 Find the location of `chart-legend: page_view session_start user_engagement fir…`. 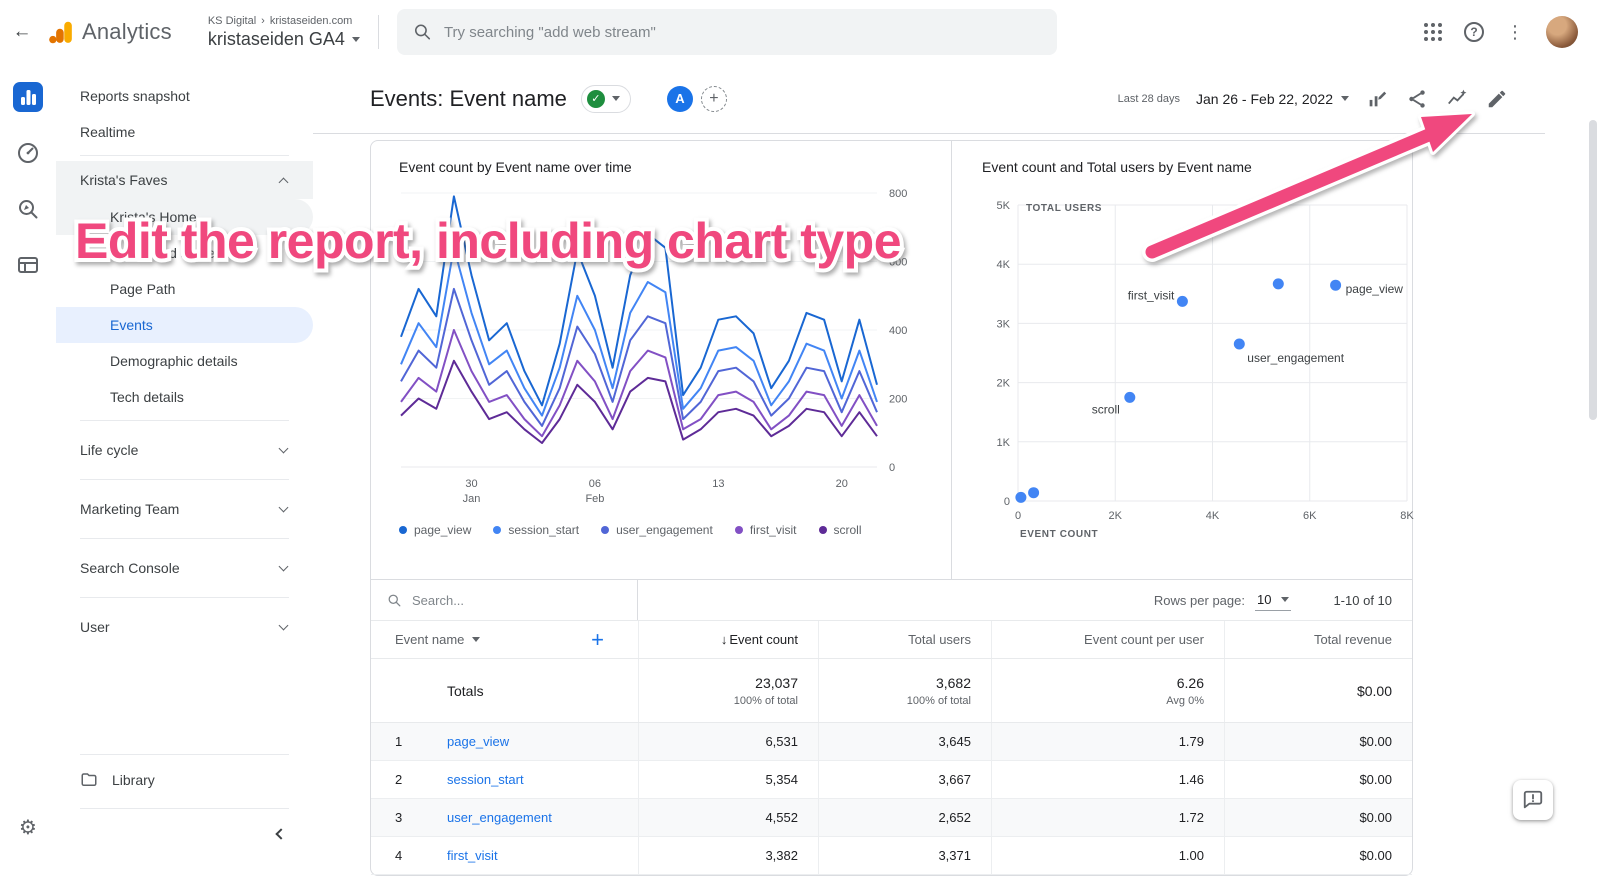

chart-legend: page_view session_start user_engagement fir… is located at coordinates (675, 530).